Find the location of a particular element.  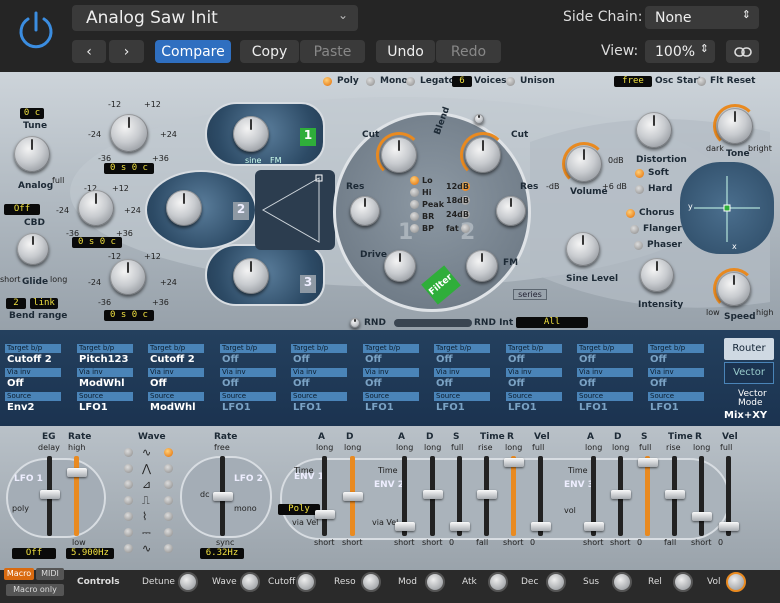

filter-drive-knob is located at coordinates (400, 266).